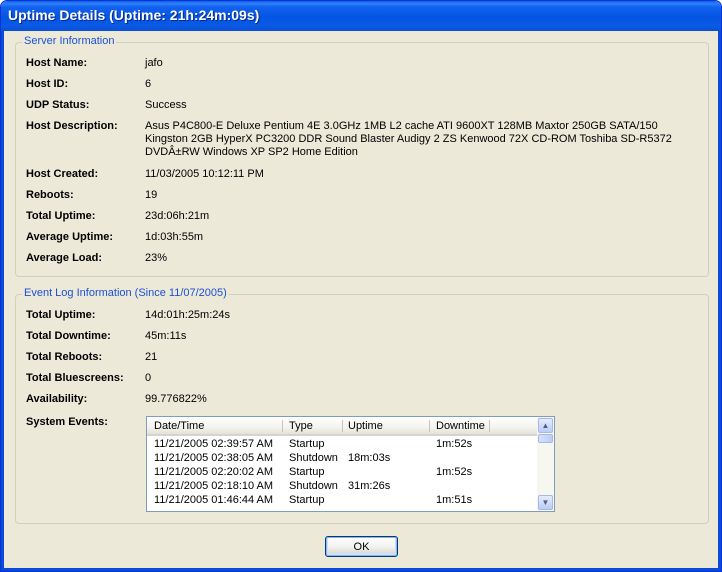 The height and width of the screenshot is (572, 722). What do you see at coordinates (125, 293) in the screenshot?
I see `event-log-information-legend: Event Log Information (Since 11/07/2005)` at bounding box center [125, 293].